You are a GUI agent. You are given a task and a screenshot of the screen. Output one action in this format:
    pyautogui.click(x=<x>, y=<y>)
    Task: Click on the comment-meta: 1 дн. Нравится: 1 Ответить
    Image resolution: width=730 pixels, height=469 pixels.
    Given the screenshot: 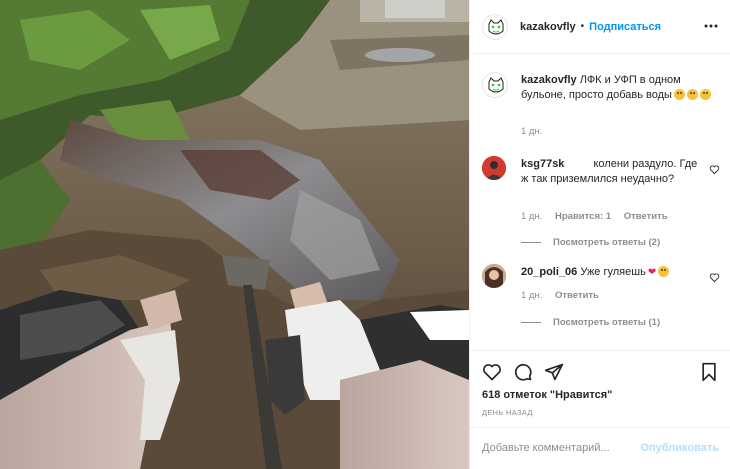 What is the action you would take?
    pyautogui.click(x=599, y=216)
    